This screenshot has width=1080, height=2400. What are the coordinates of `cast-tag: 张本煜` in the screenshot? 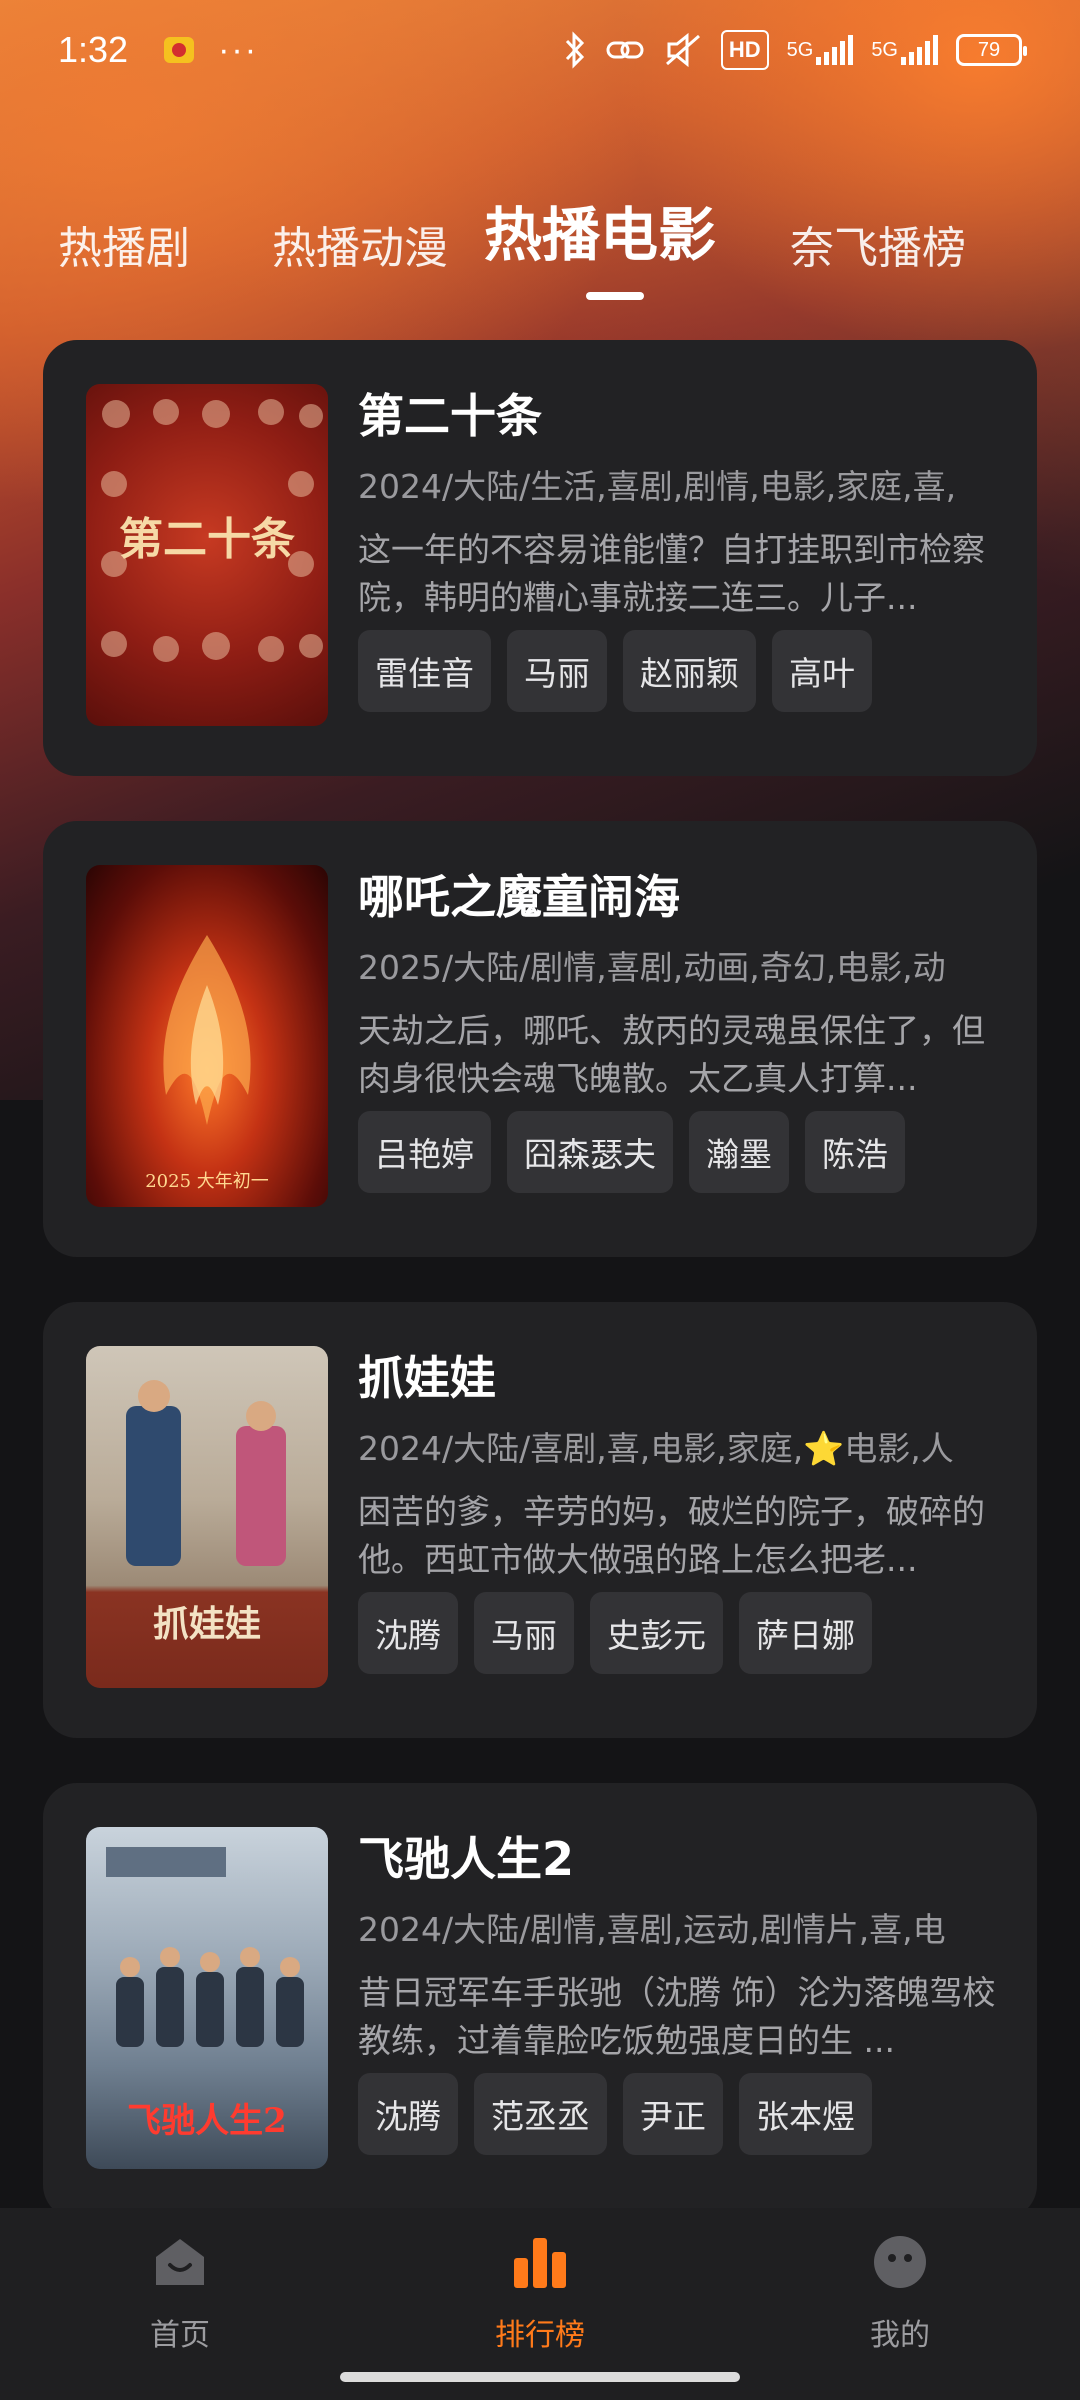 It's located at (805, 2114).